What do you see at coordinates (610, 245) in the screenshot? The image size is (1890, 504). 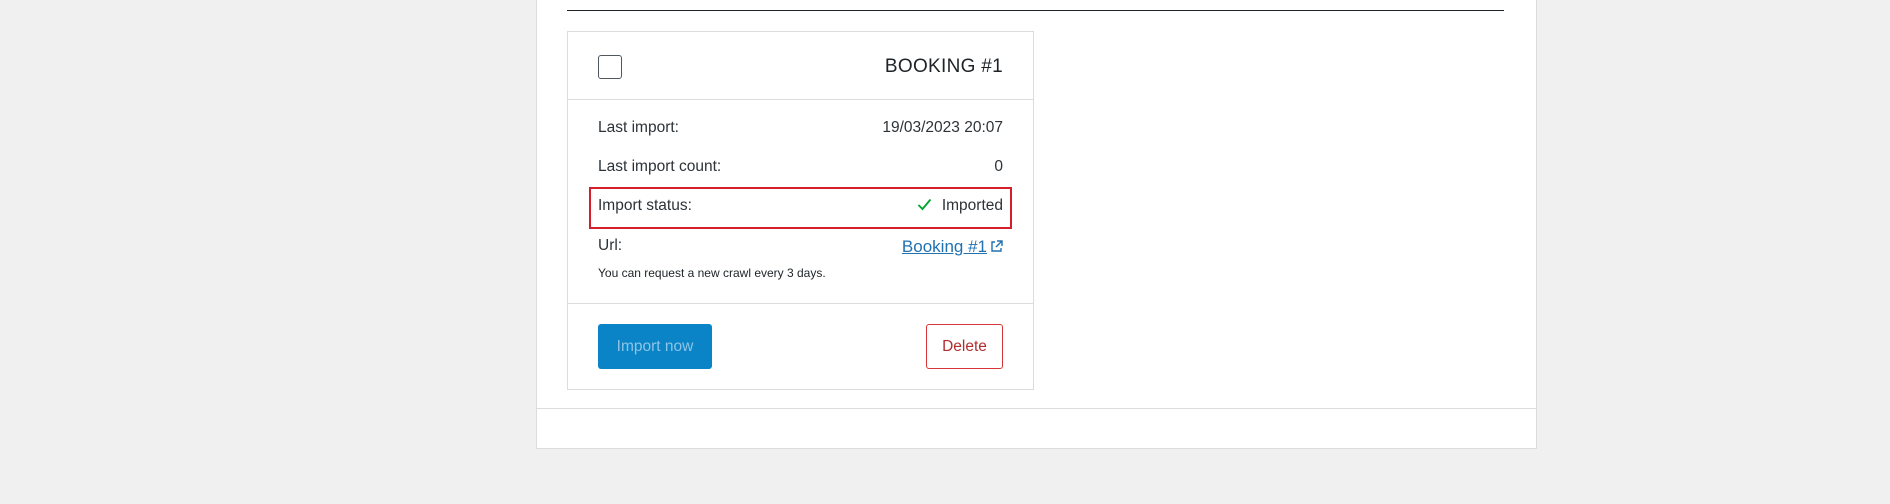 I see `url-label: Url:` at bounding box center [610, 245].